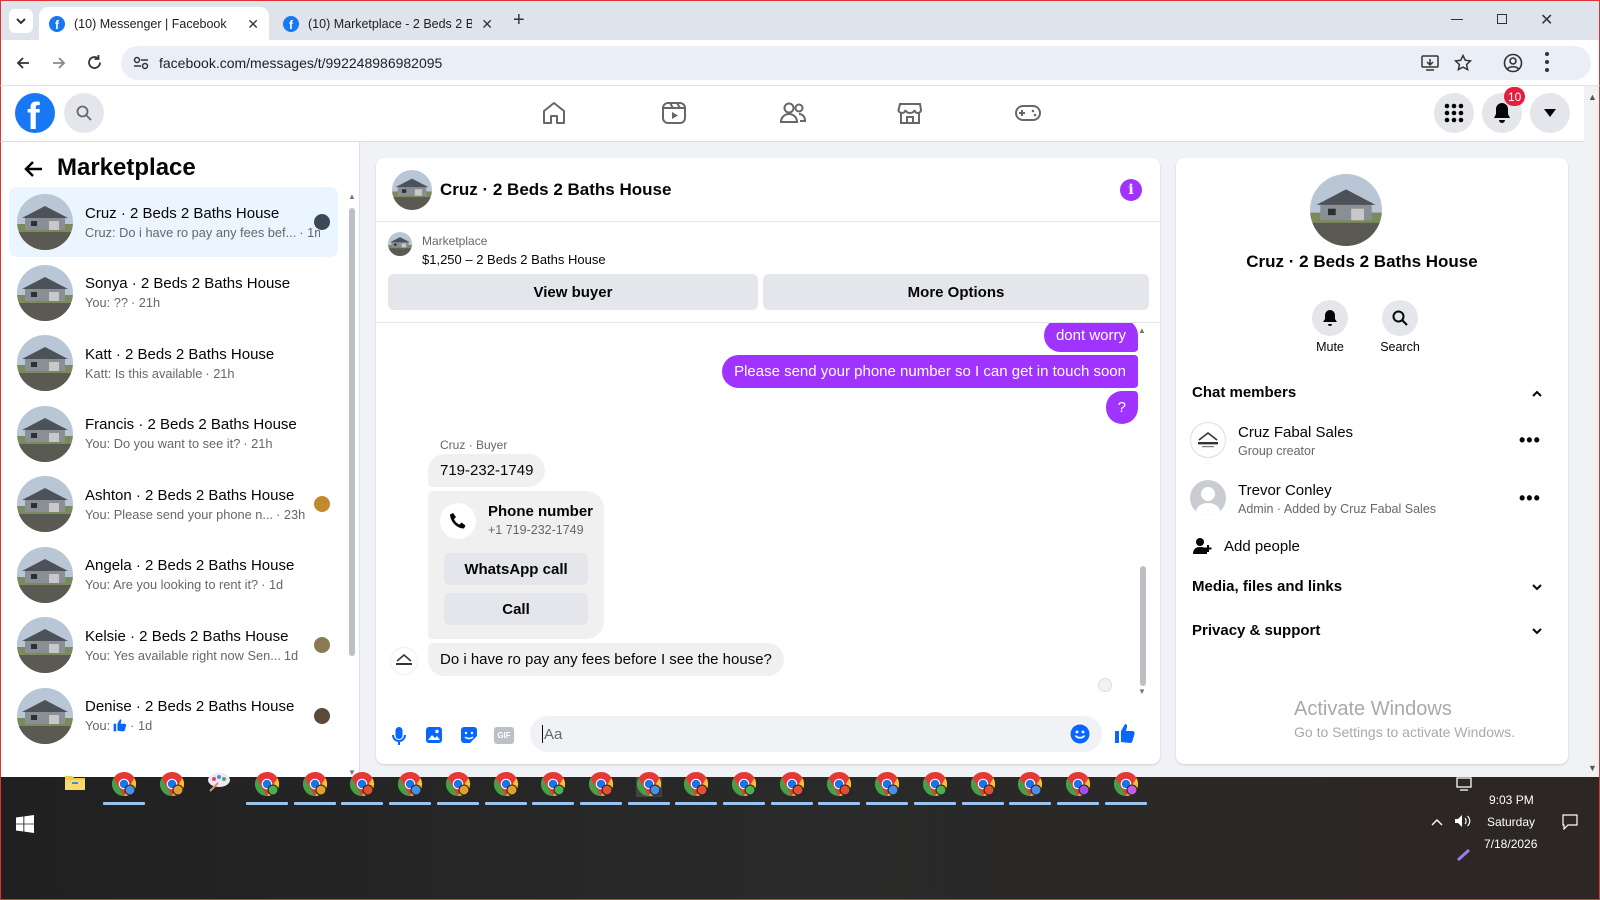 The image size is (1600, 900). I want to click on more-options-button: More Options, so click(956, 292).